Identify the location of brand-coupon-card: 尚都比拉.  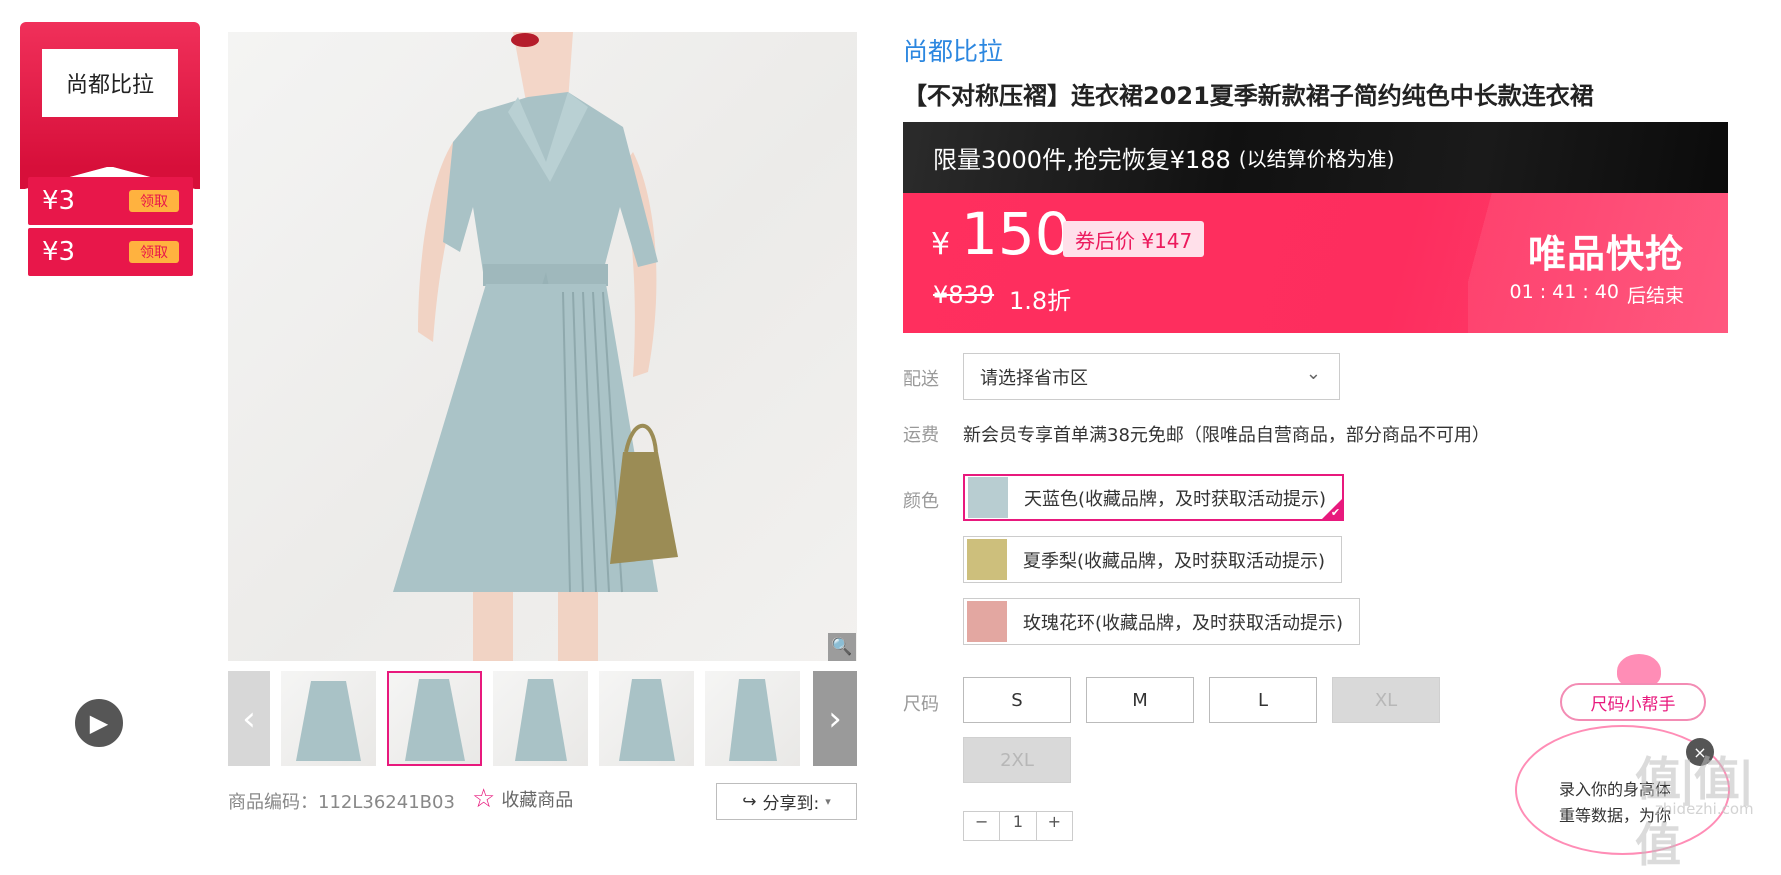
(110, 105).